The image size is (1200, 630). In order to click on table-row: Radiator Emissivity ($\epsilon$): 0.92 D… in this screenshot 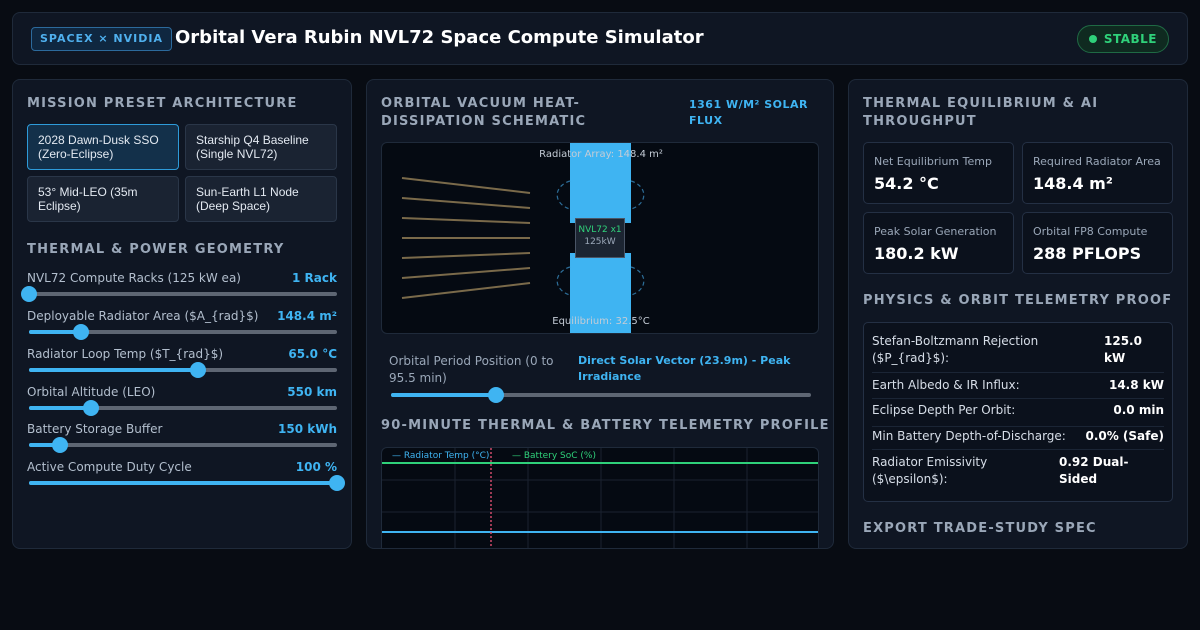, I will do `click(1018, 474)`.